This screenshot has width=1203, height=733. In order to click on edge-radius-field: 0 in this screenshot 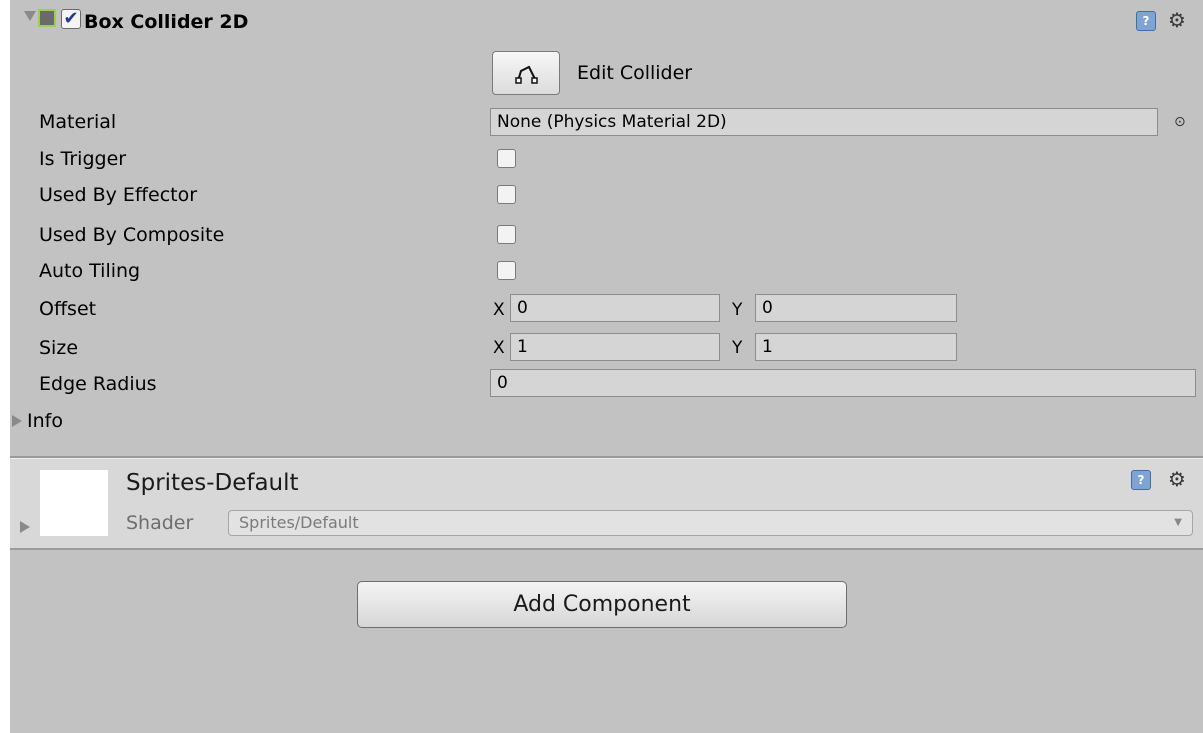, I will do `click(843, 383)`.